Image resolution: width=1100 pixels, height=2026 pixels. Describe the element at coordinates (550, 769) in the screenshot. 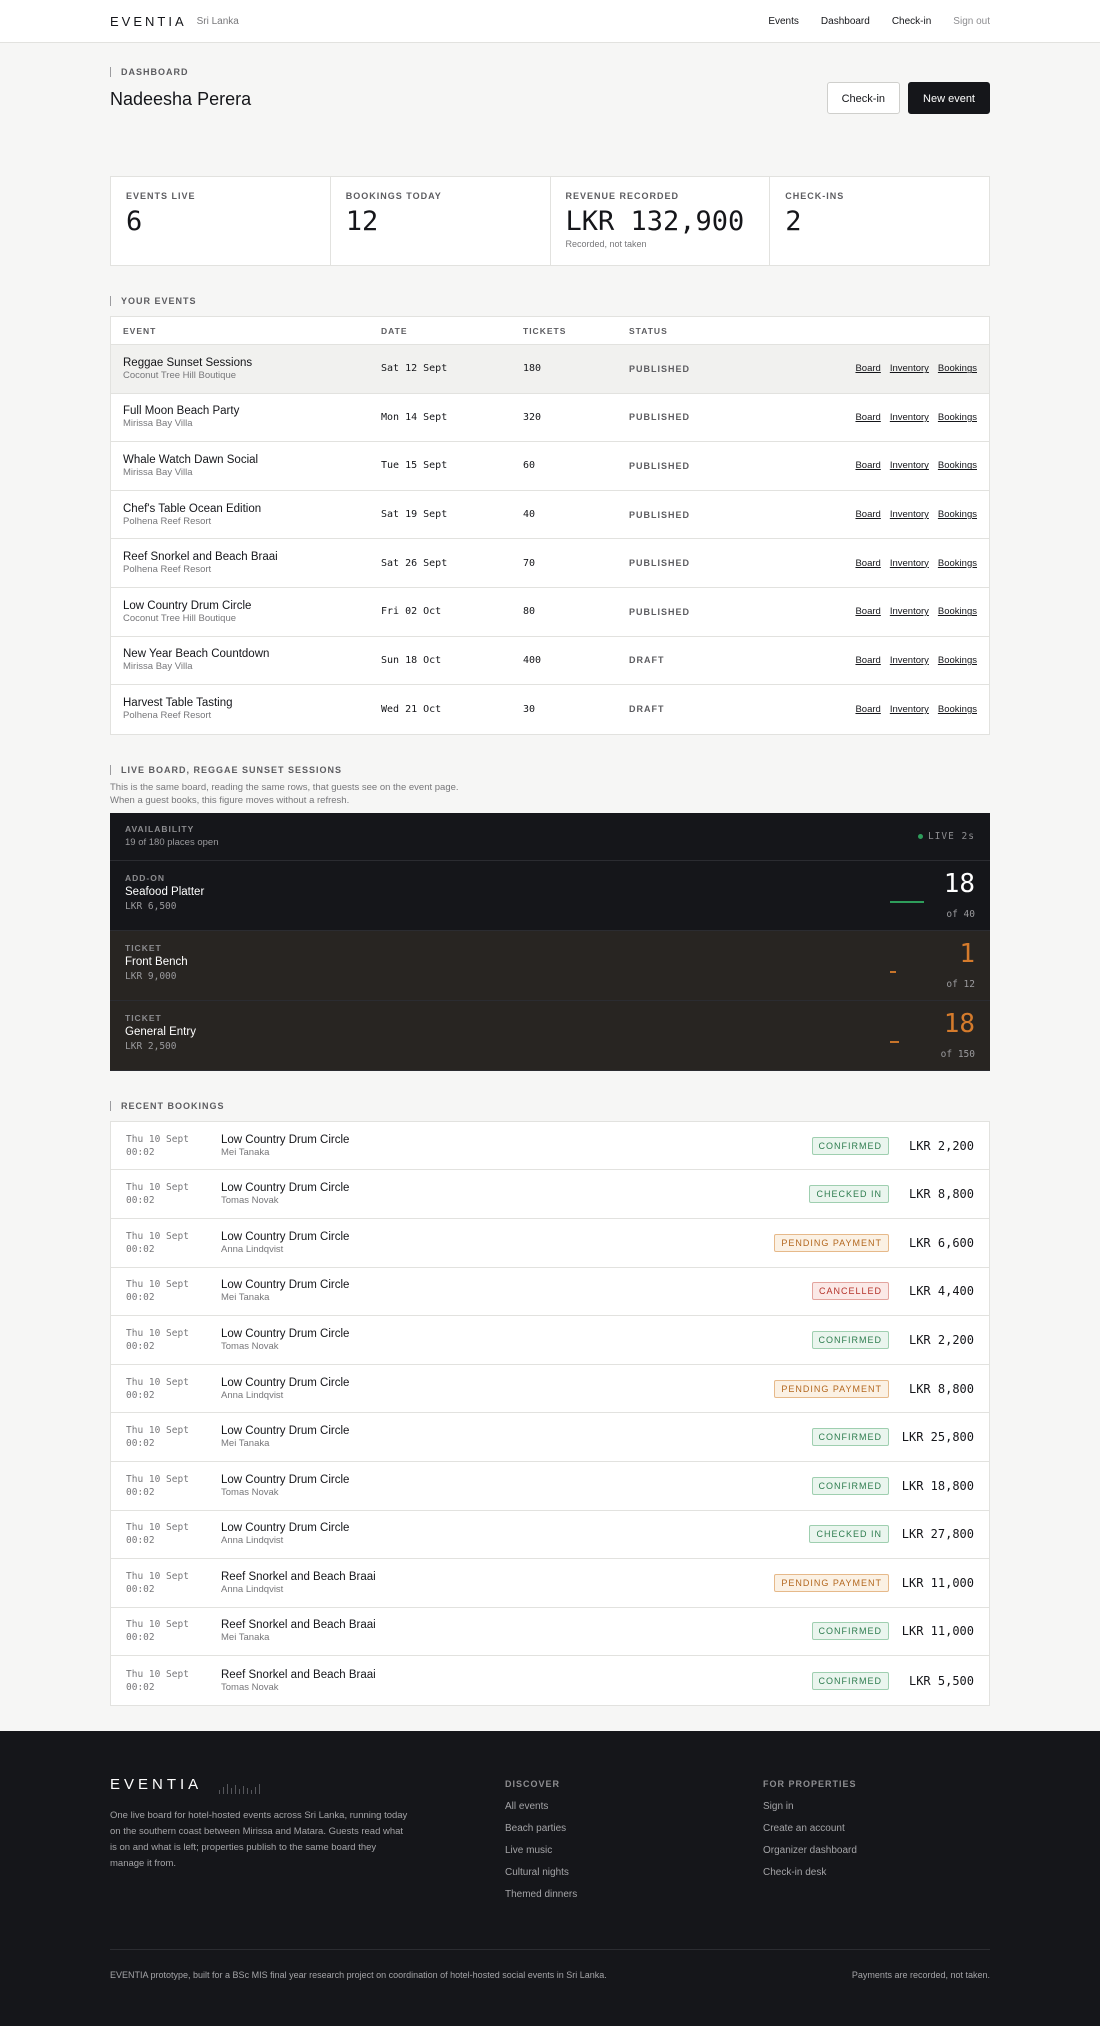

I see `live-board-label: LIVE BOARD, REGGAE SUNSET SESSIONS` at that location.